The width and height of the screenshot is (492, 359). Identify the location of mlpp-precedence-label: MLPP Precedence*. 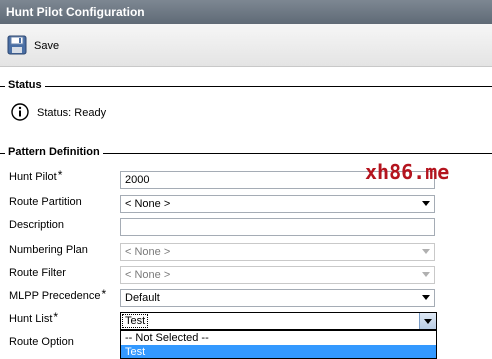
(58, 294).